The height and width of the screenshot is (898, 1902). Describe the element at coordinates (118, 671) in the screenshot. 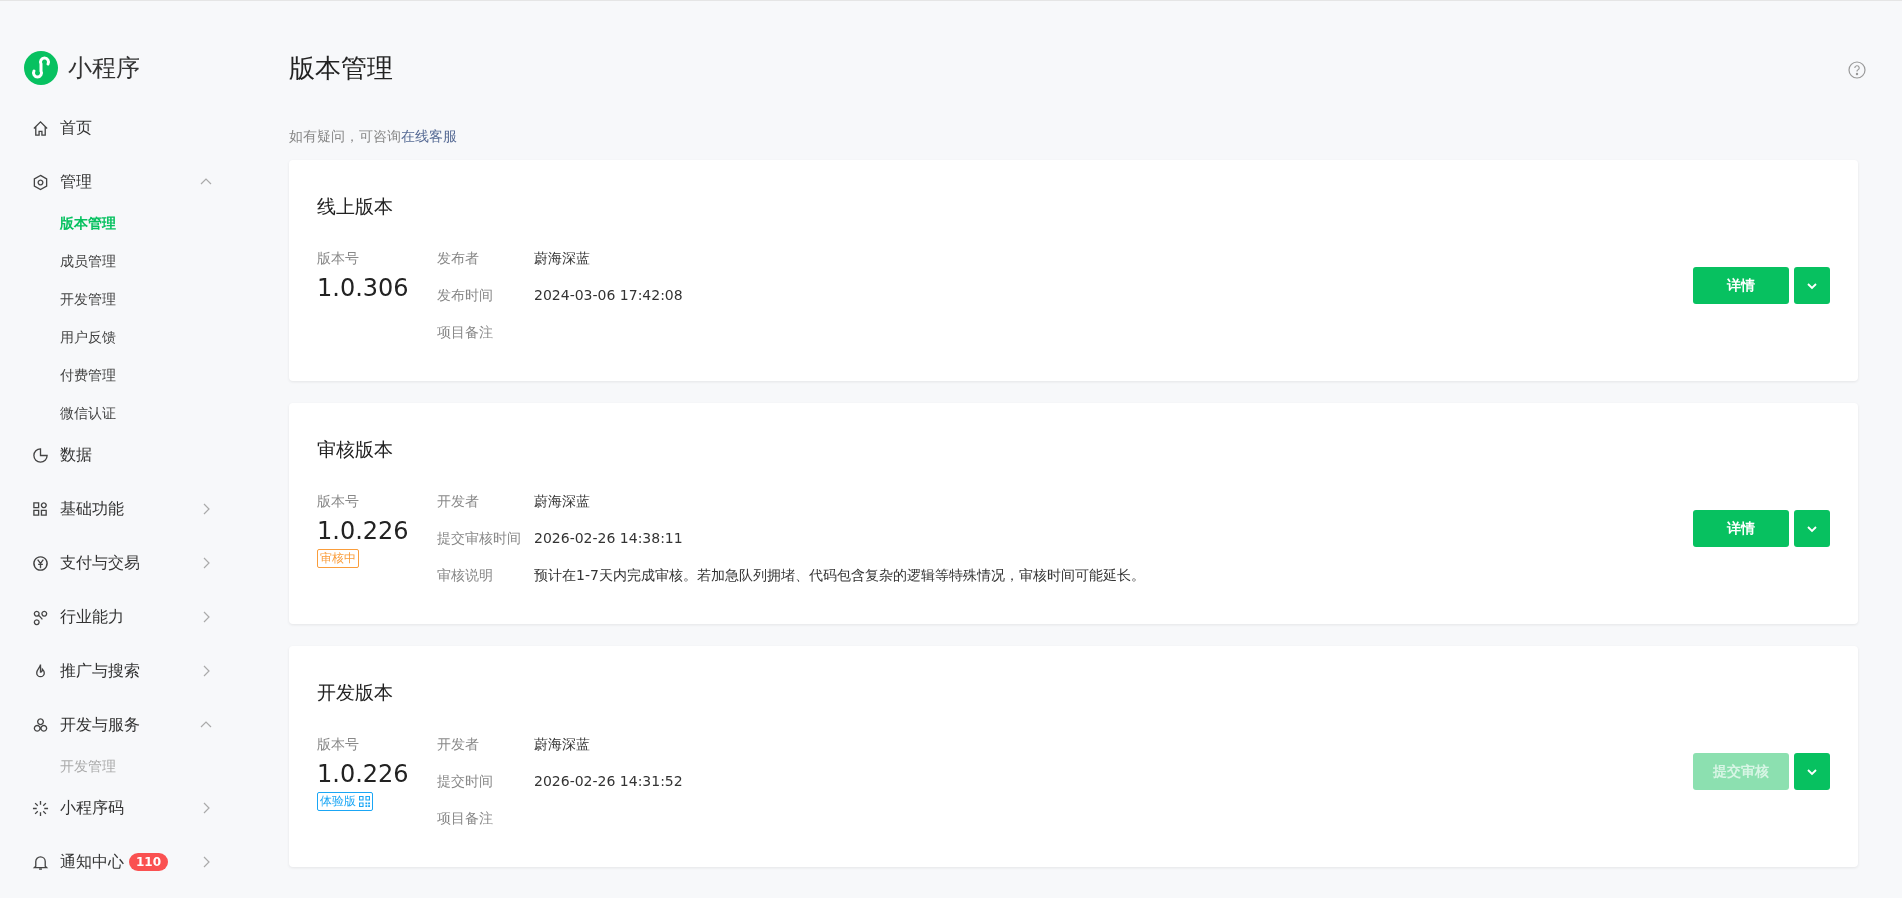

I see `sidebar-item: 推广与搜索` at that location.